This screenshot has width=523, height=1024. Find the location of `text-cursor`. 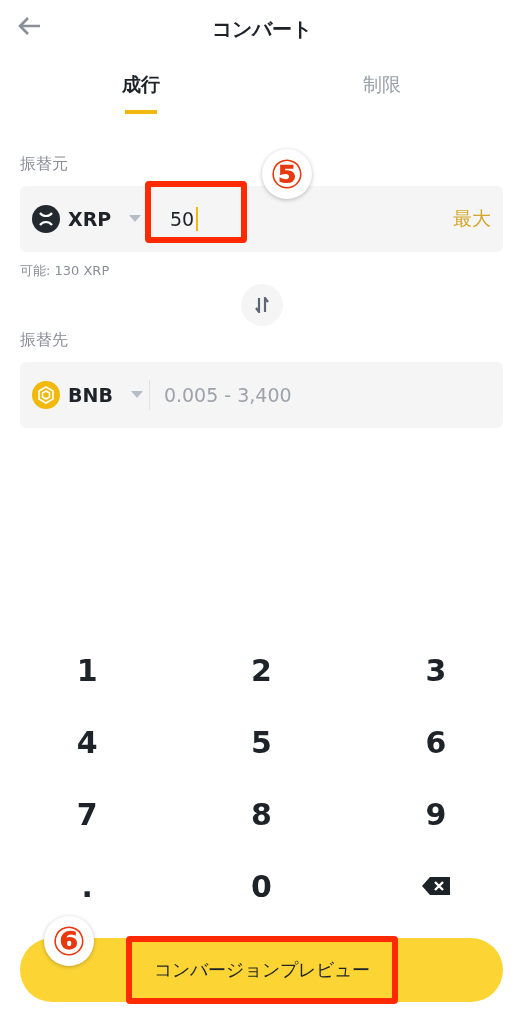

text-cursor is located at coordinates (197, 219).